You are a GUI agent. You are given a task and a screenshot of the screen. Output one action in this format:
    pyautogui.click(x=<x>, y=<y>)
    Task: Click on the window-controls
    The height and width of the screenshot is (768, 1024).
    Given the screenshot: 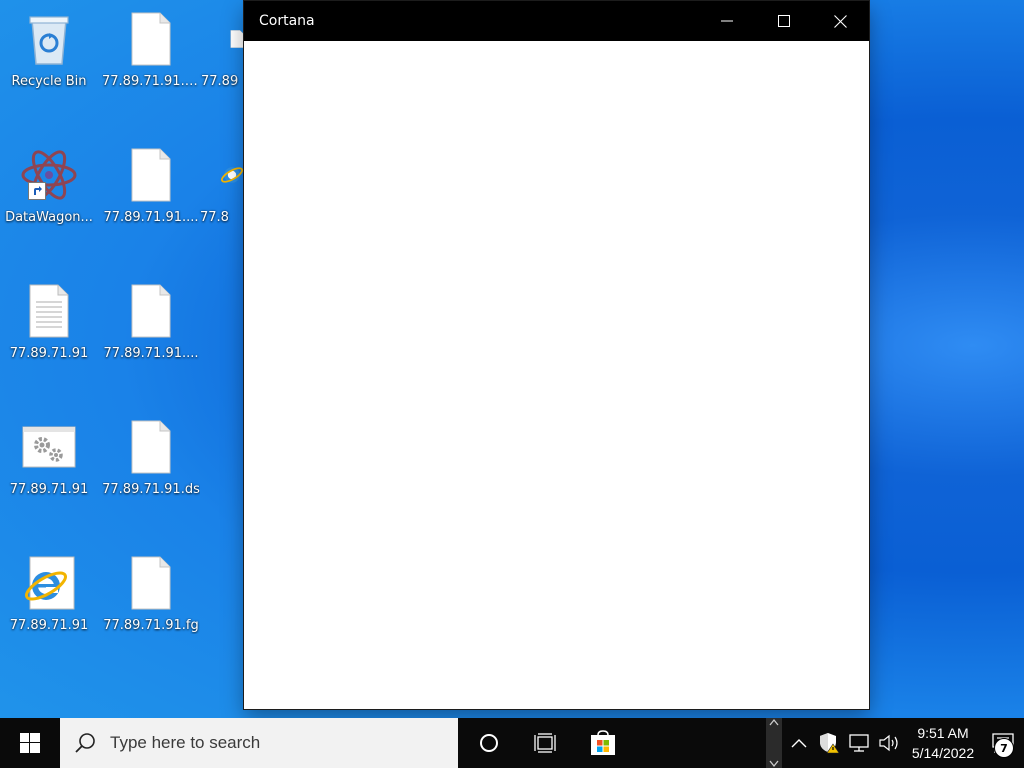 What is the action you would take?
    pyautogui.click(x=783, y=21)
    